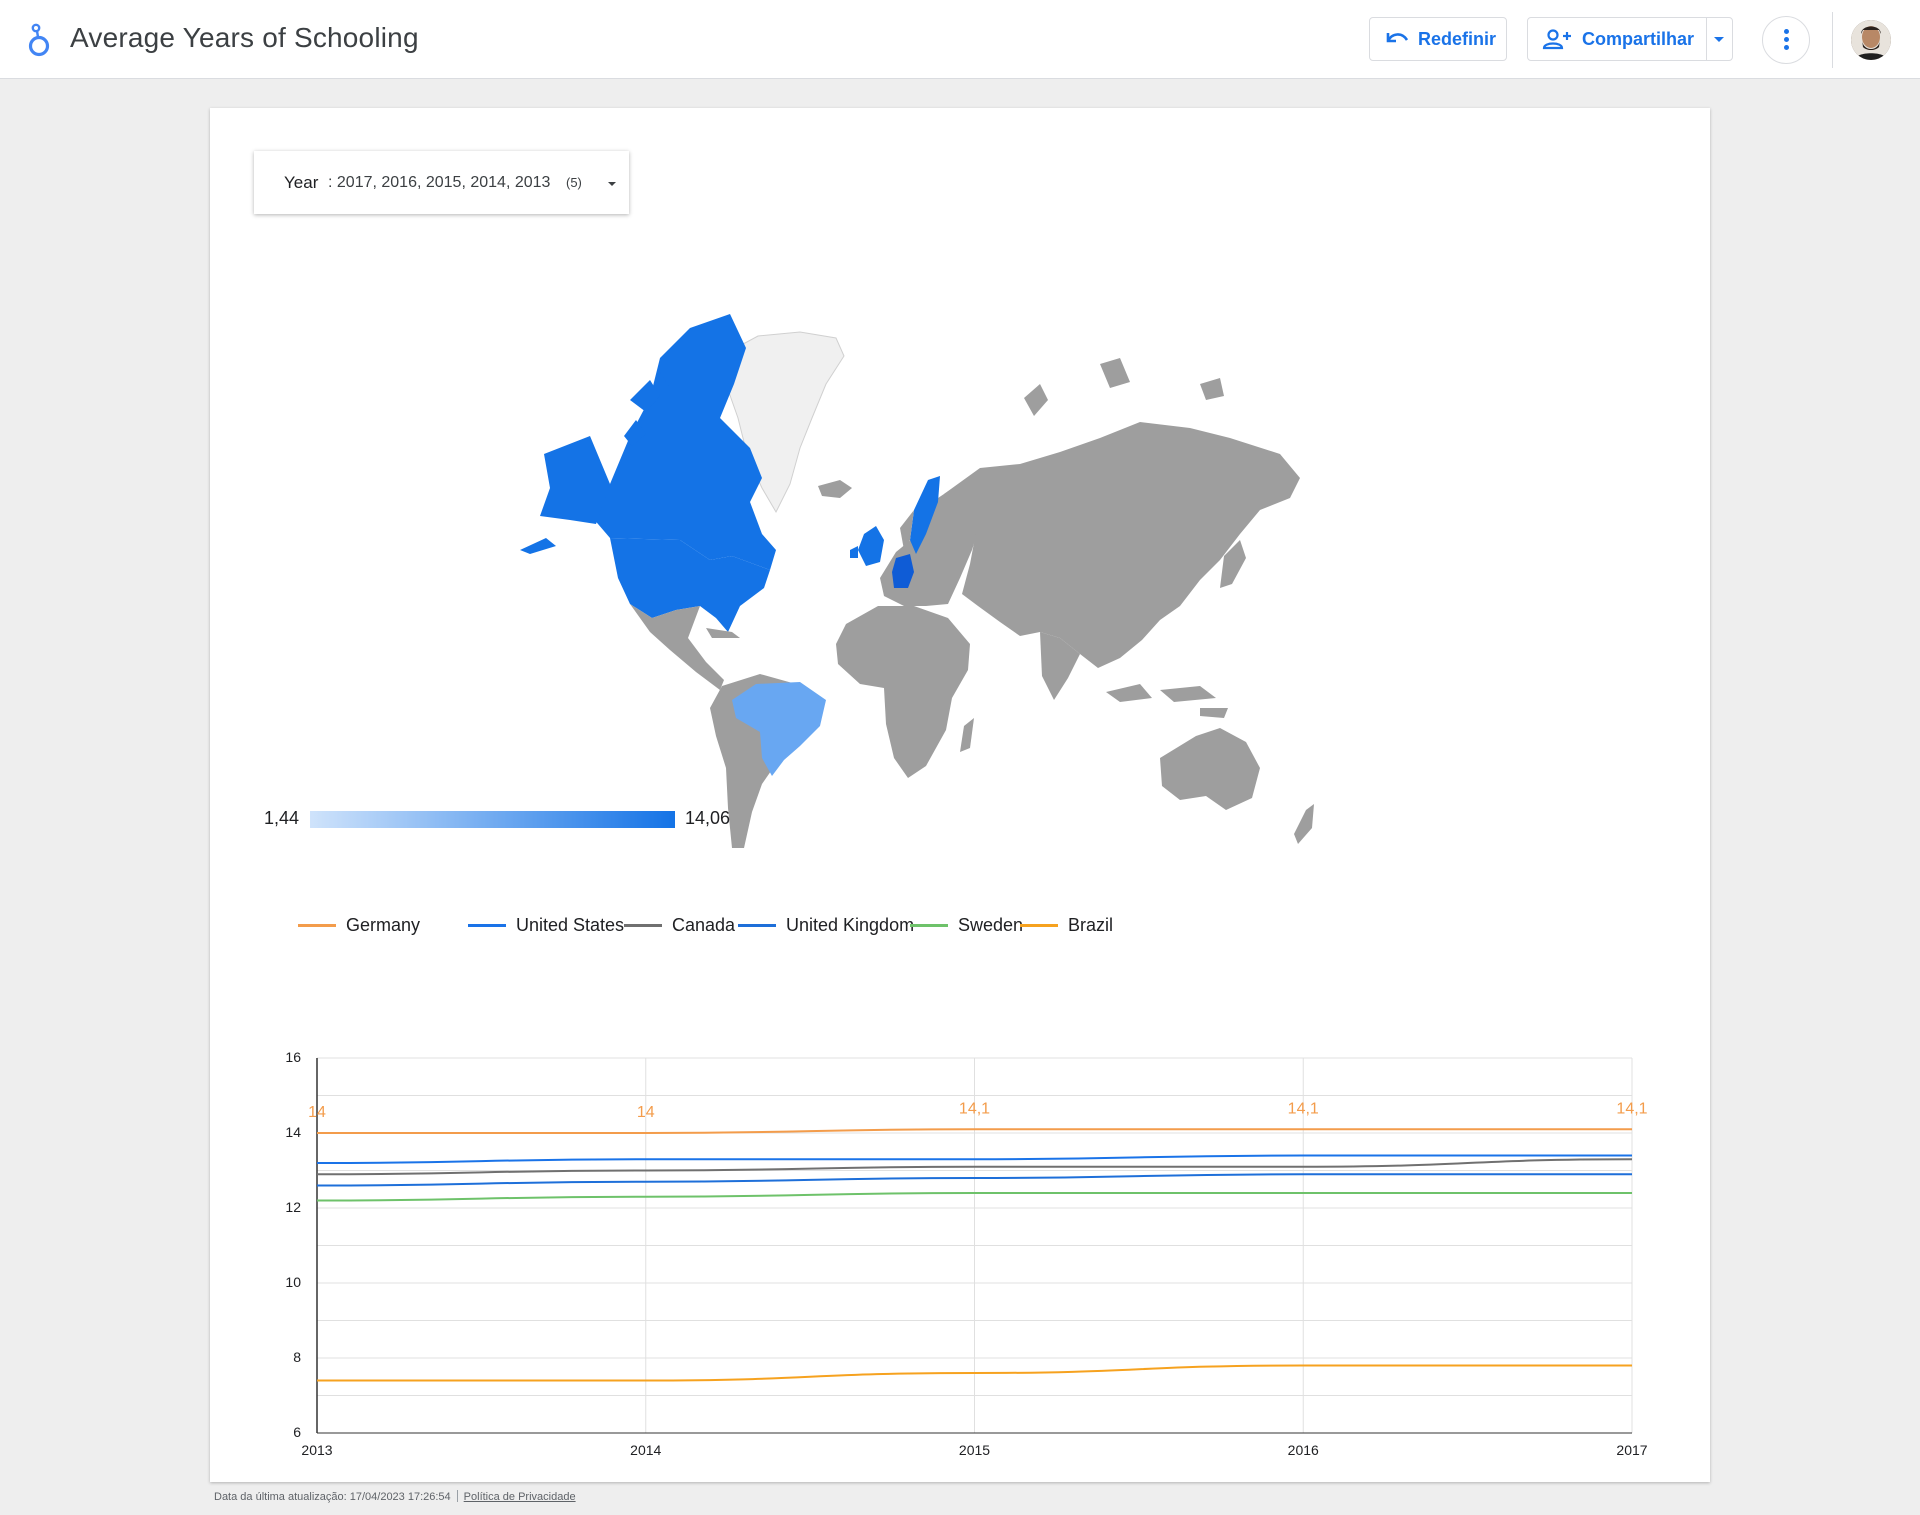  I want to click on user-photo-icon, so click(1871, 40).